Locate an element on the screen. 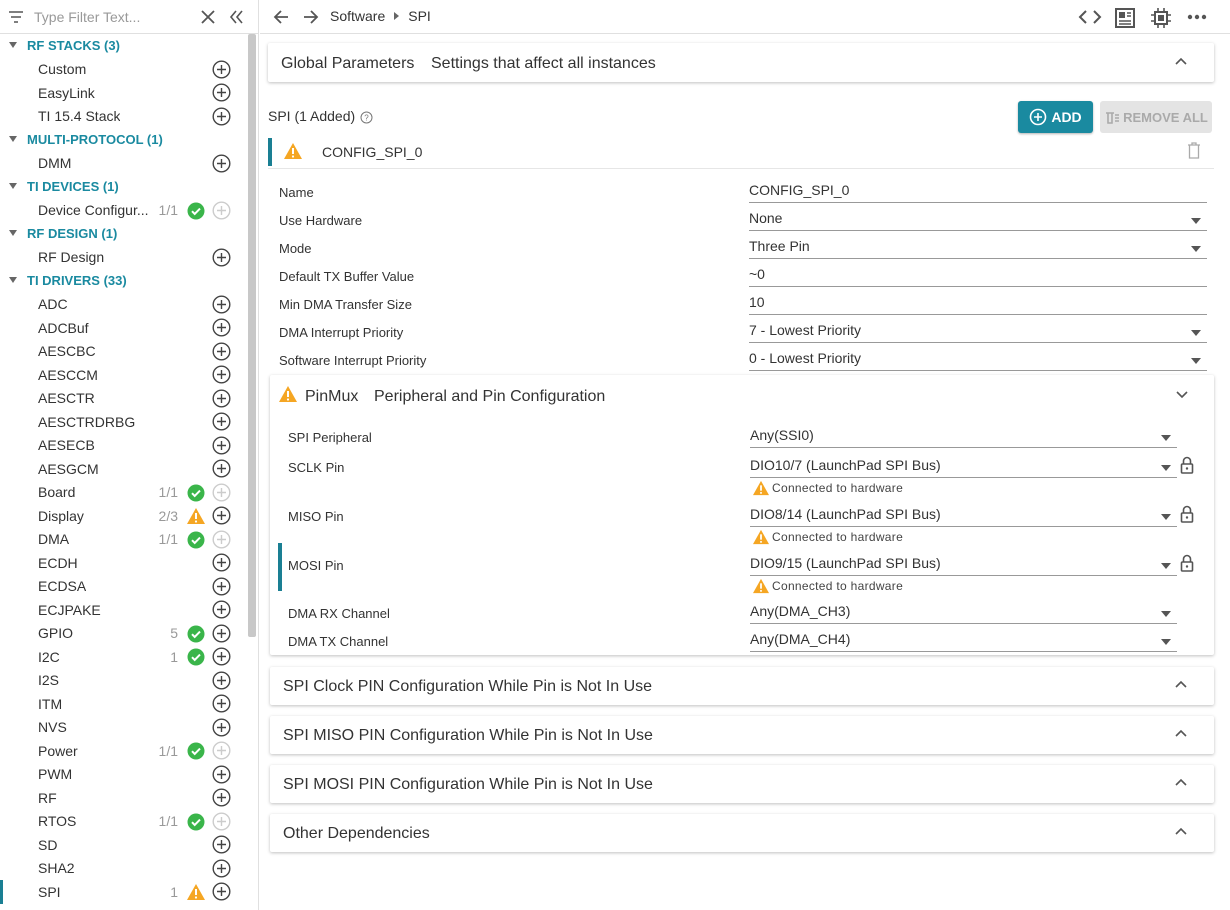  tree-item: Power 1/1 is located at coordinates (124, 751).